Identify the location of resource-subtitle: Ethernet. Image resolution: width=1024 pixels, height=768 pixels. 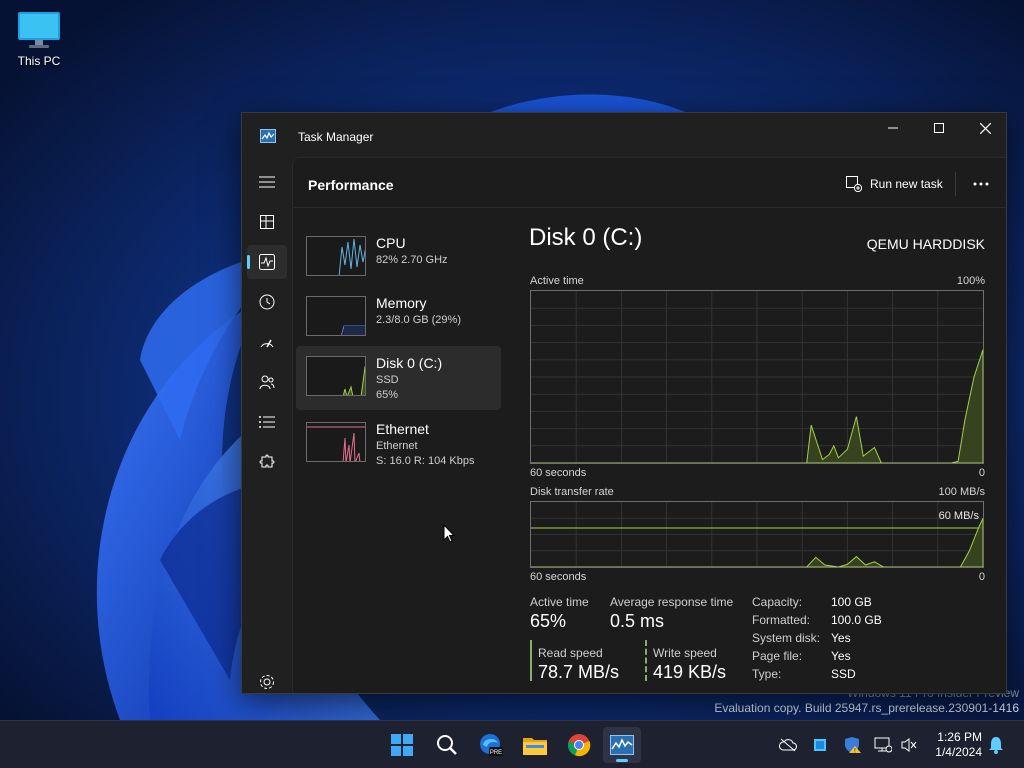
(397, 446).